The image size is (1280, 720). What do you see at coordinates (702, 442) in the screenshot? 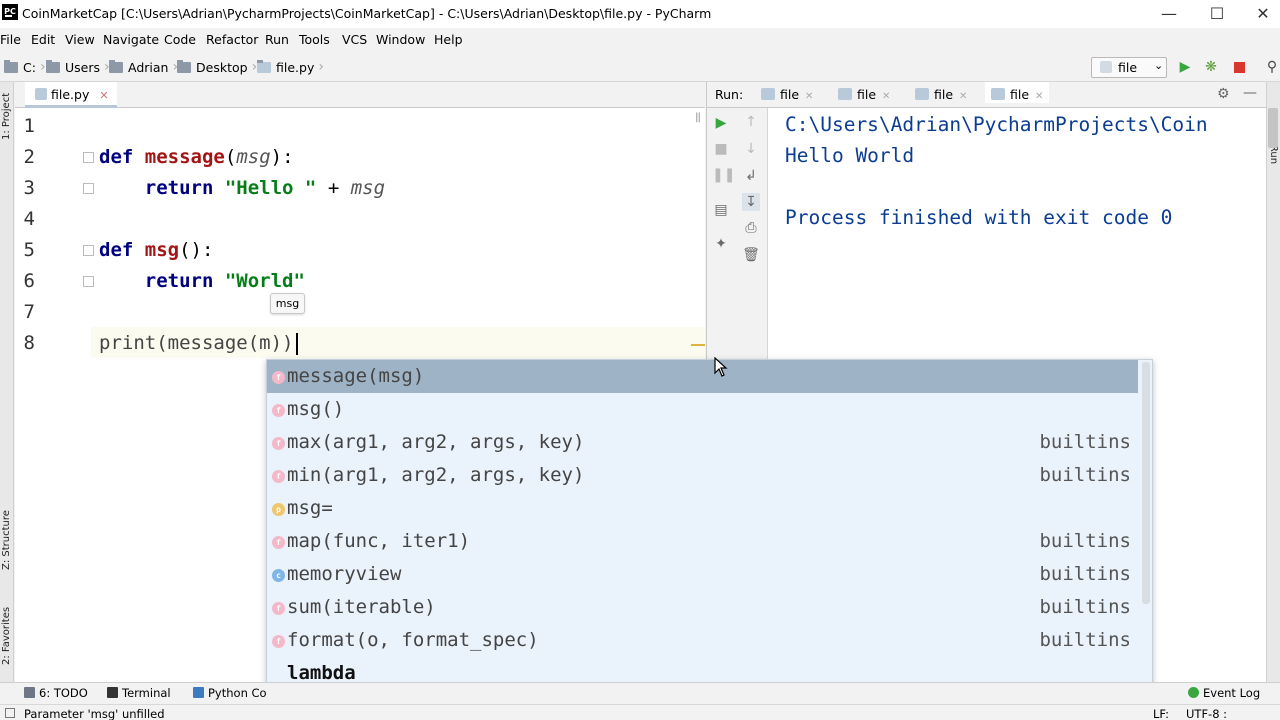
I see `completion-item: f max(arg1, arg2, args, key) builtins` at bounding box center [702, 442].